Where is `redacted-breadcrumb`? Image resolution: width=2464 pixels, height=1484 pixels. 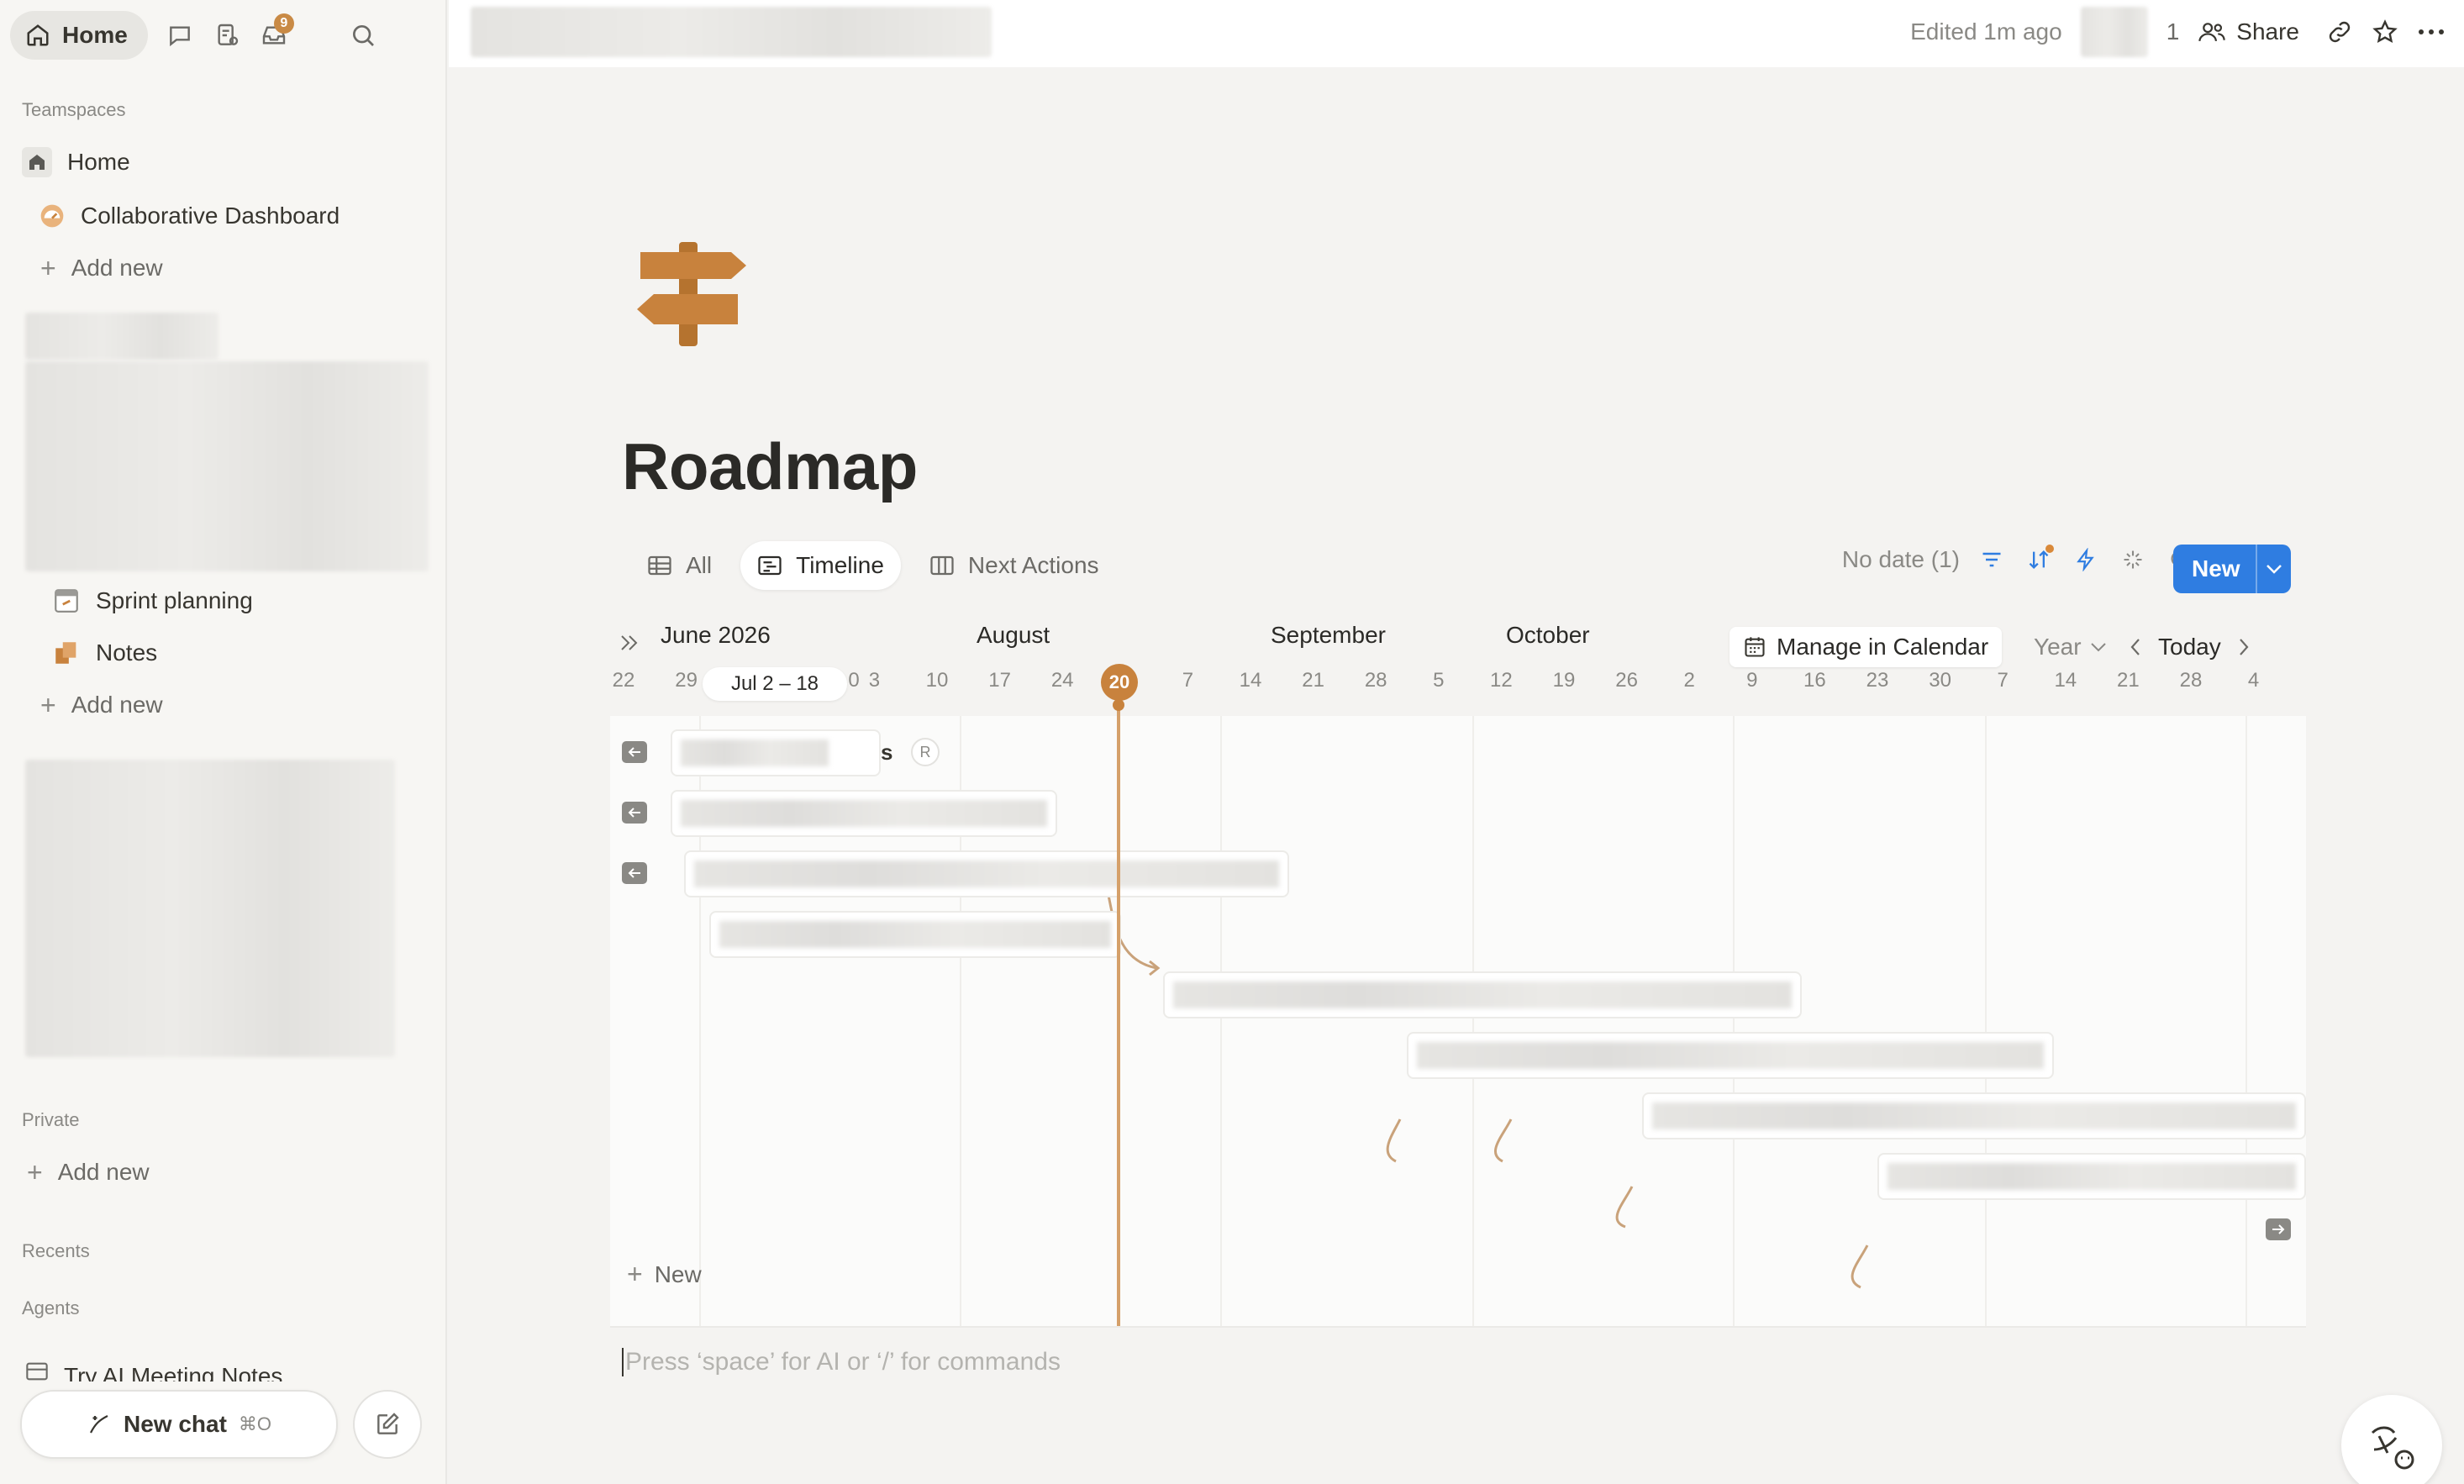 redacted-breadcrumb is located at coordinates (731, 32).